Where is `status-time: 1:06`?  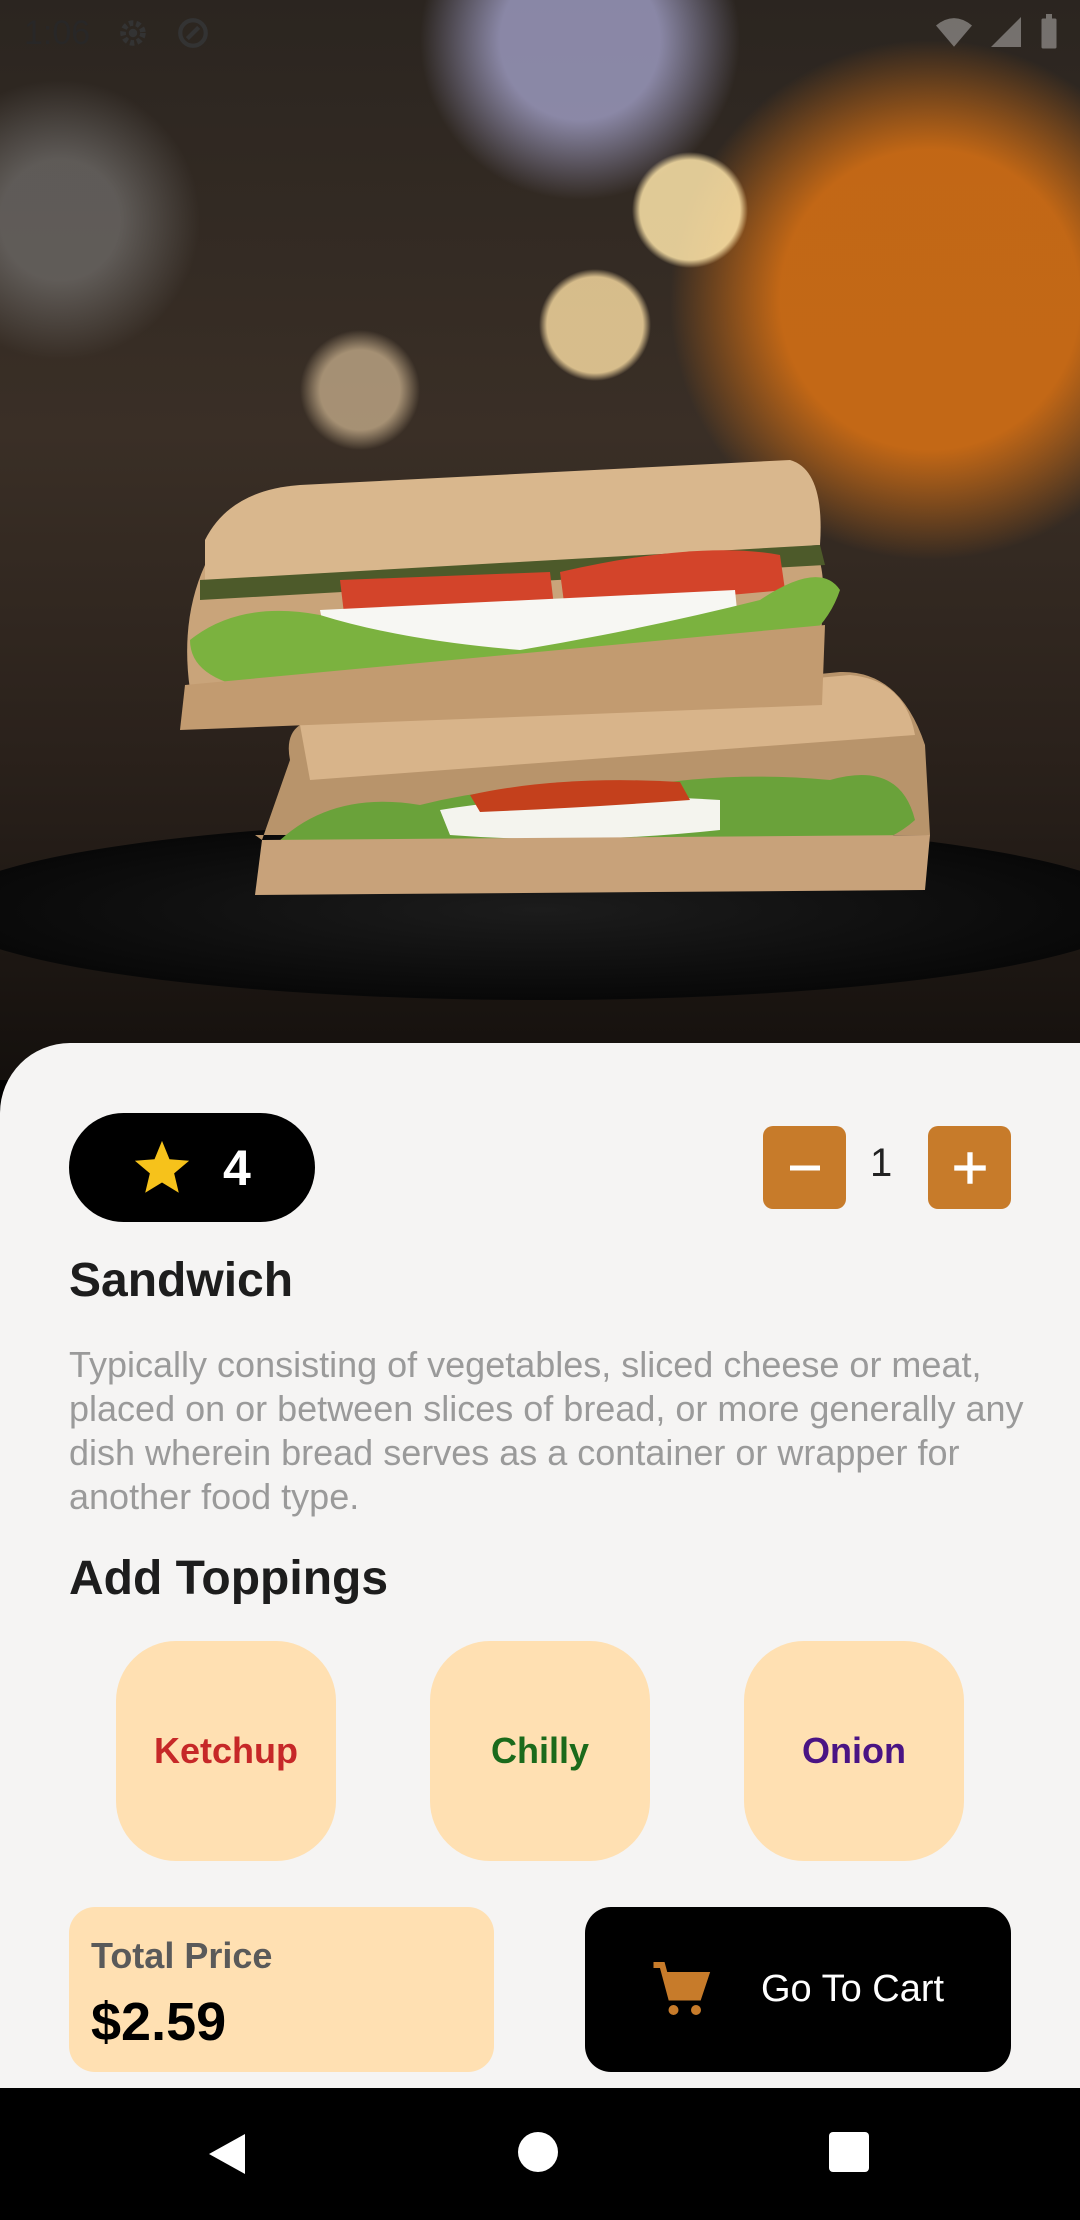
status-time: 1:06 is located at coordinates (57, 32).